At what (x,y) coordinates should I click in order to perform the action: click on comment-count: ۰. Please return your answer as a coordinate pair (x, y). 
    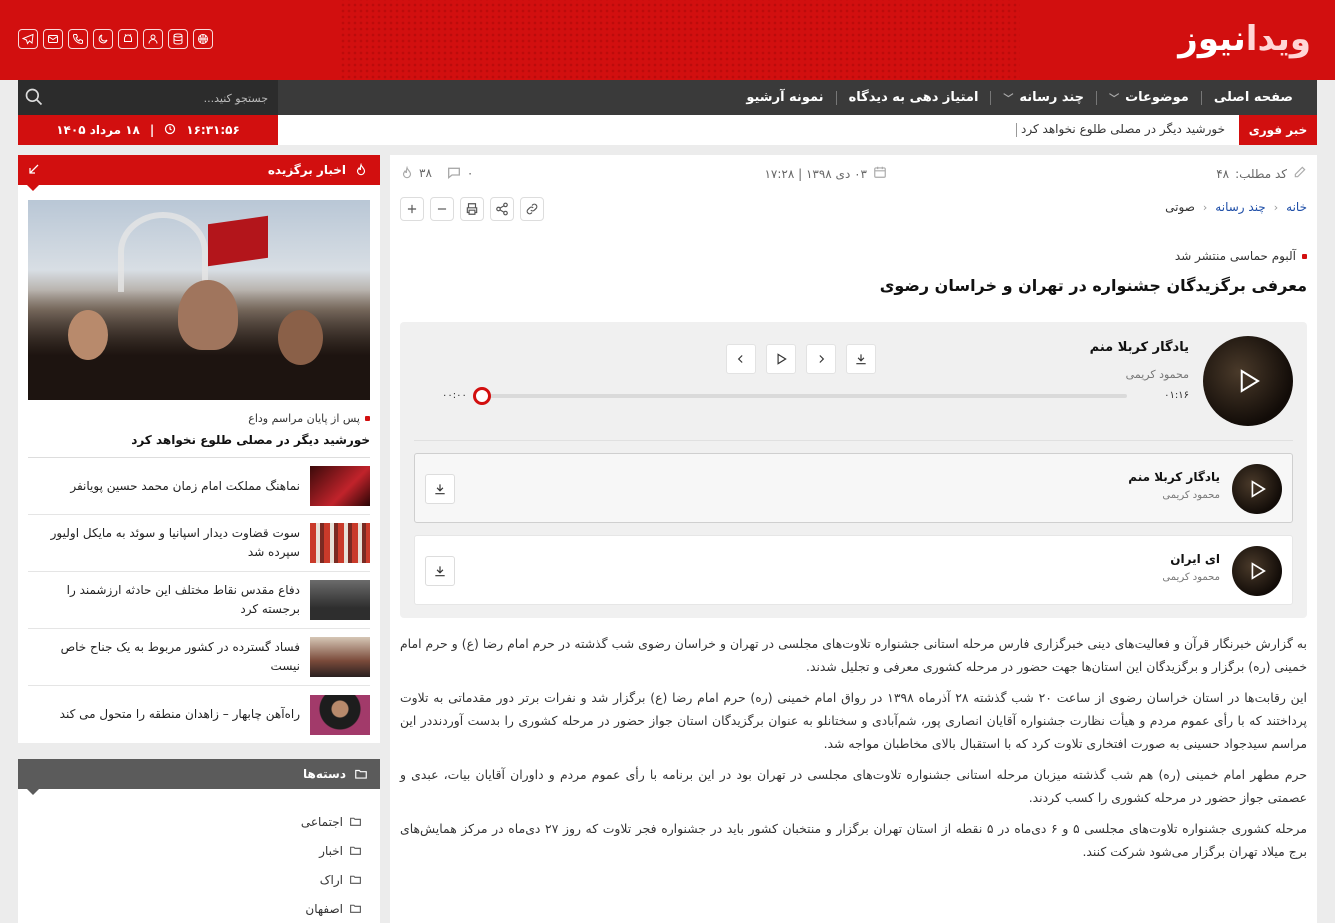
    Looking at the image, I should click on (459, 173).